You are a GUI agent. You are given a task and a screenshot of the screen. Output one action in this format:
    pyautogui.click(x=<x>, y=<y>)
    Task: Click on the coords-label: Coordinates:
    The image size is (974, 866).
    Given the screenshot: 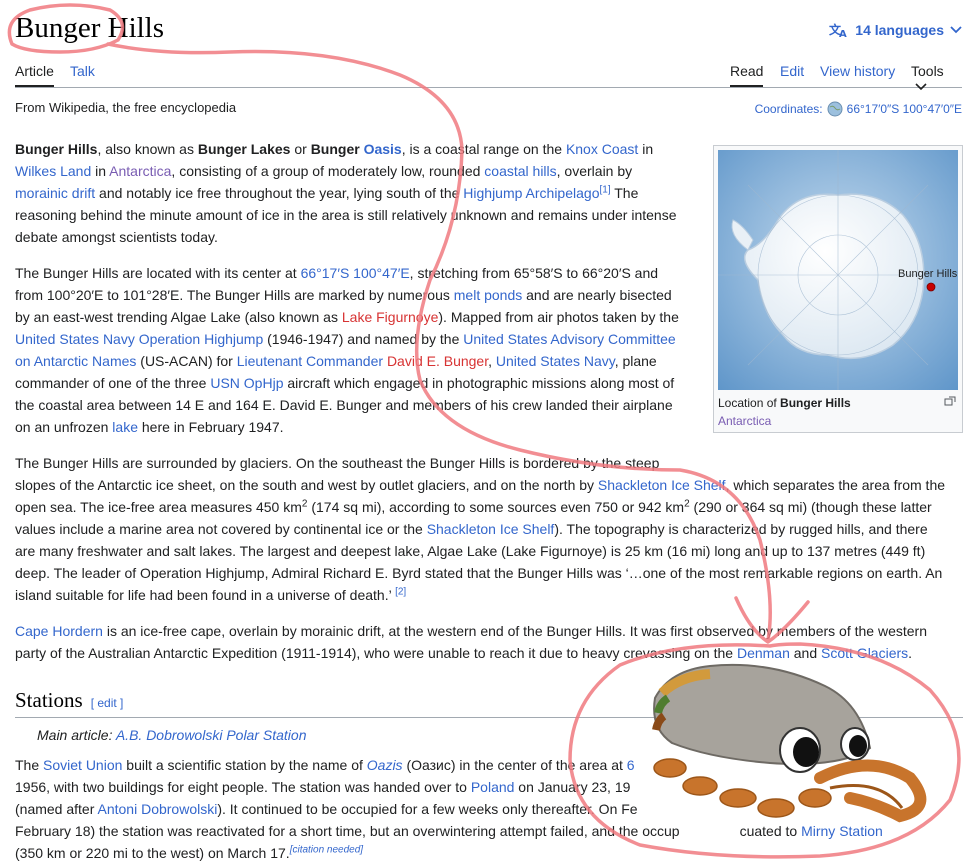 What is the action you would take?
    pyautogui.click(x=788, y=109)
    